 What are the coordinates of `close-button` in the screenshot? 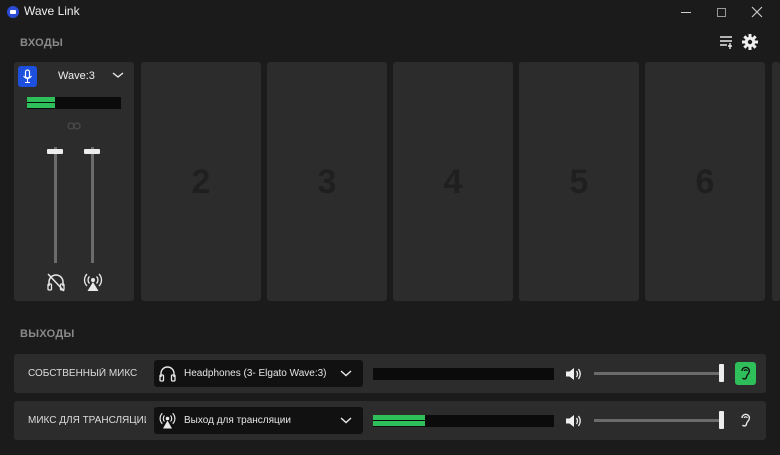 It's located at (757, 12).